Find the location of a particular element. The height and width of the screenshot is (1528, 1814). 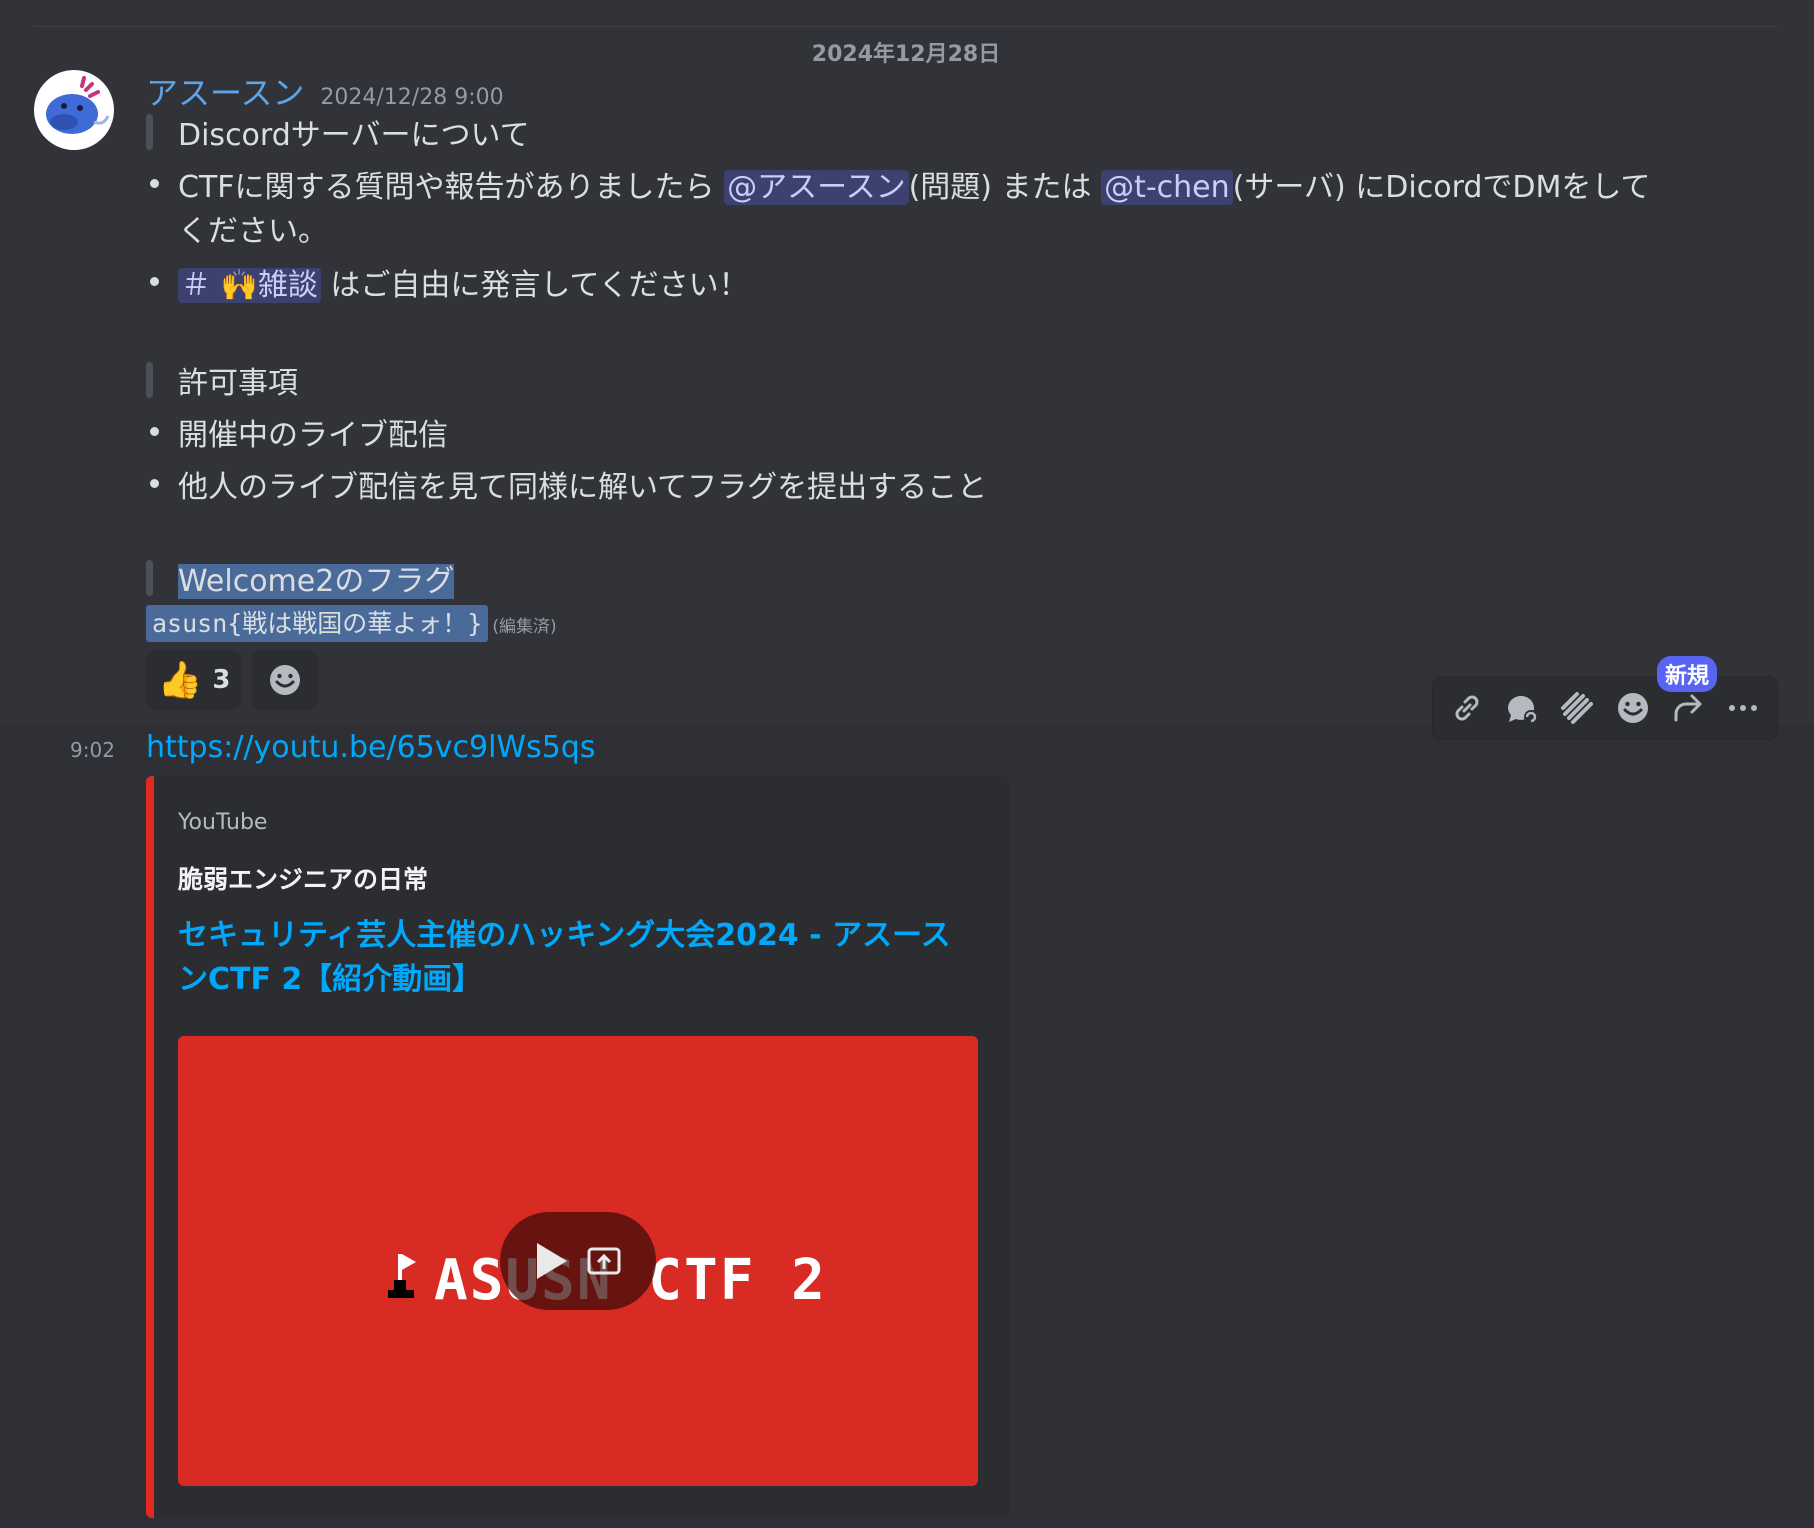

axolotl-avatar-icon is located at coordinates (78, 105).